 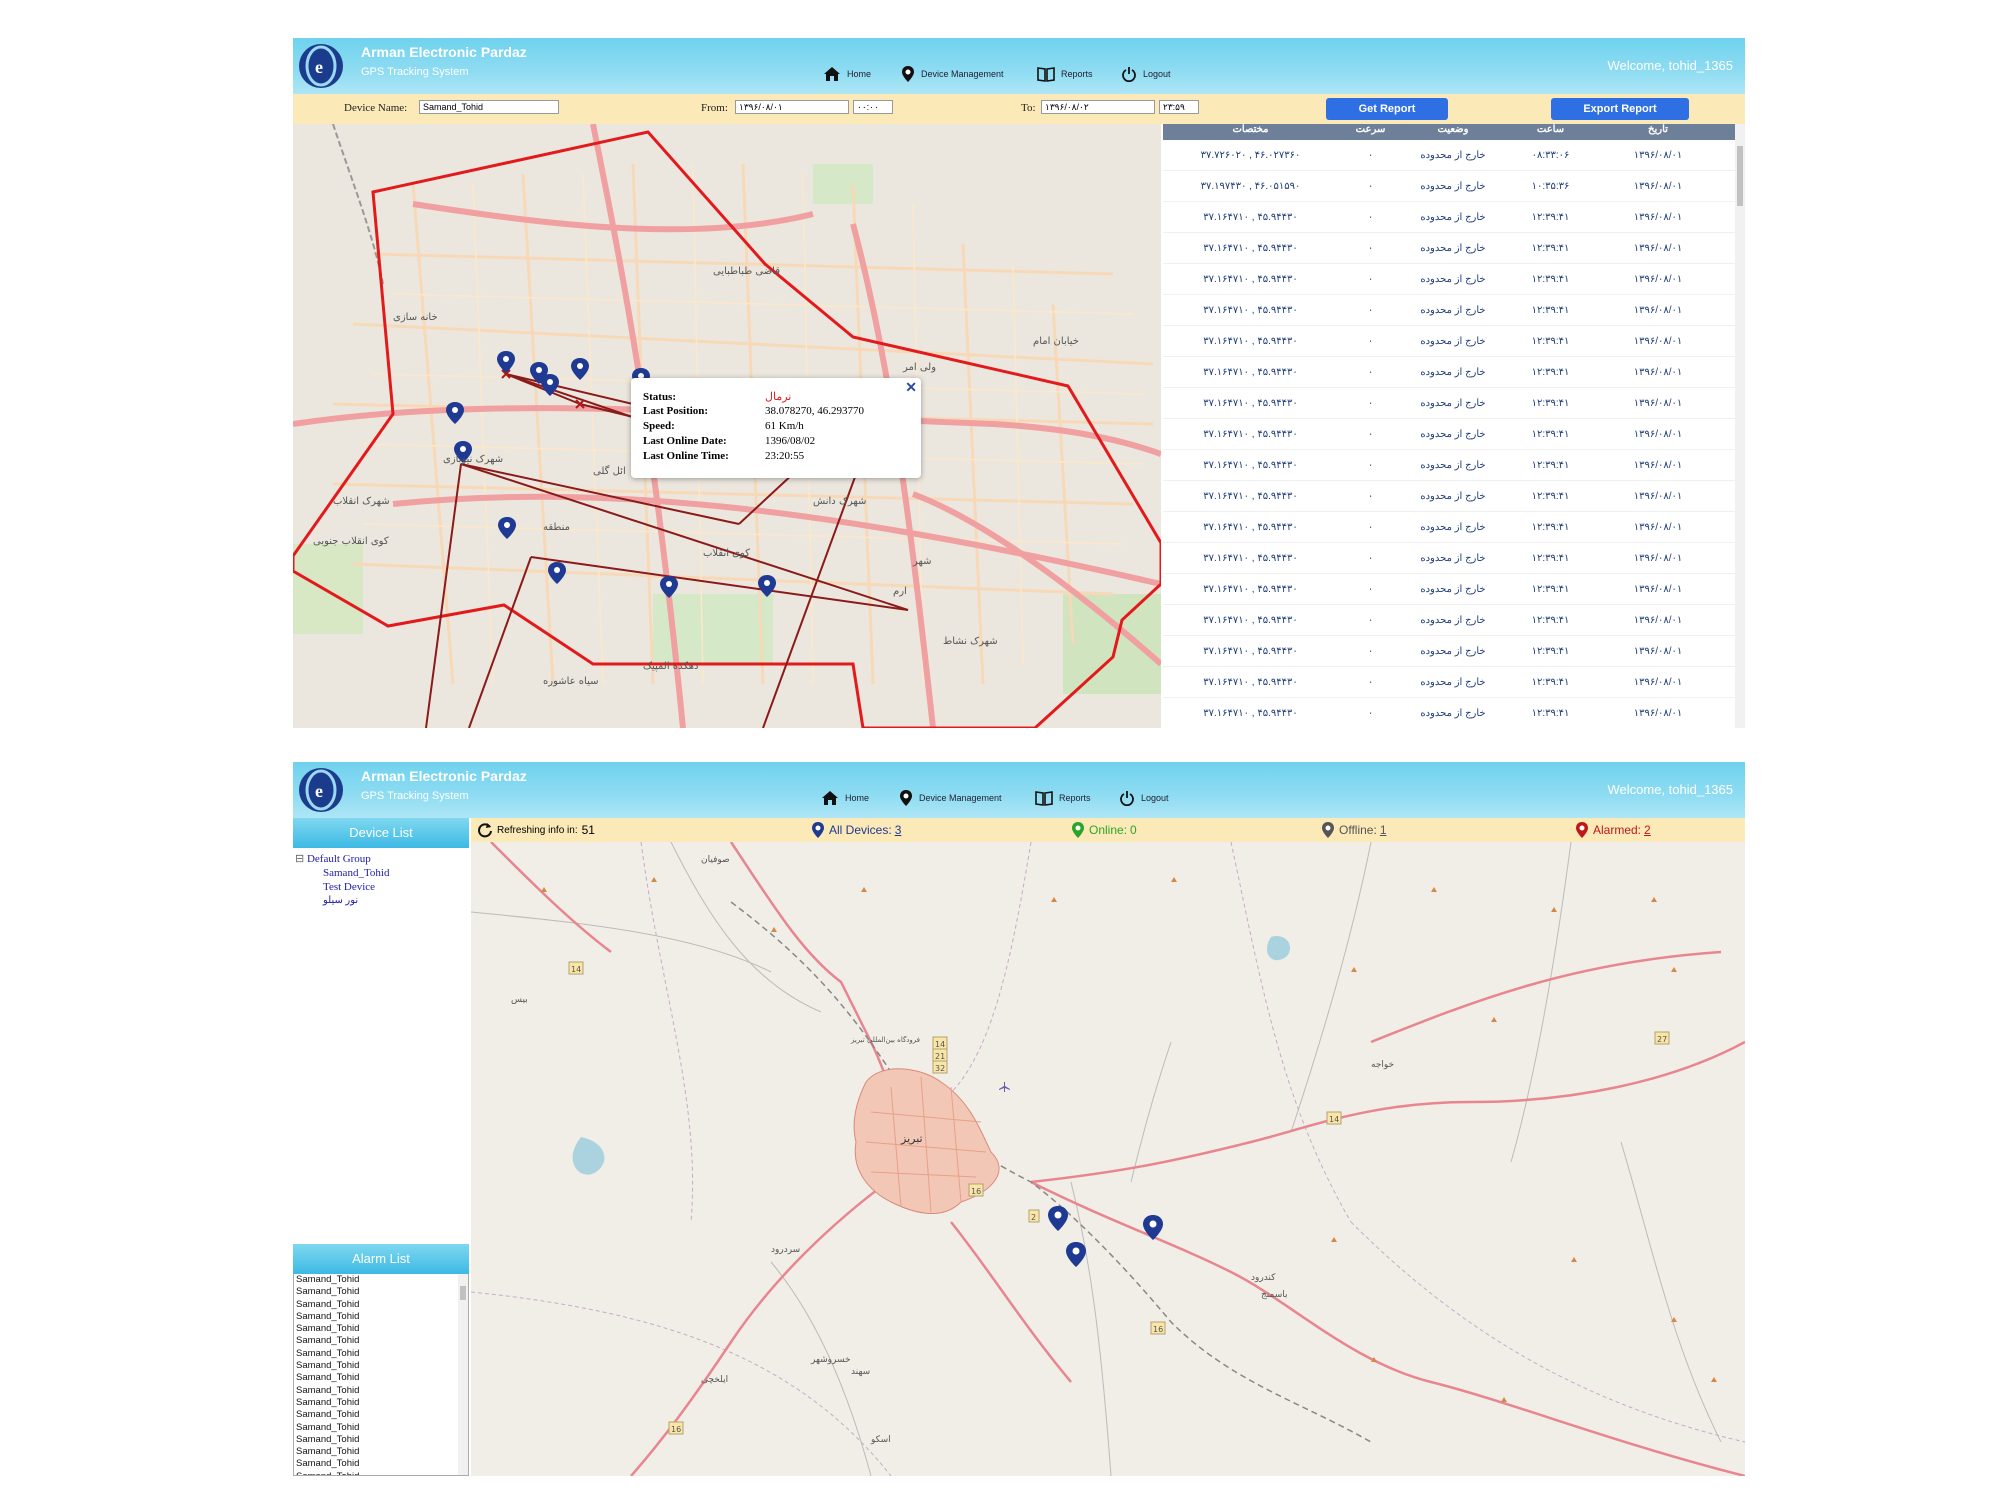 What do you see at coordinates (970, 641) in the screenshot?
I see `map1-label: شهرک نشاط` at bounding box center [970, 641].